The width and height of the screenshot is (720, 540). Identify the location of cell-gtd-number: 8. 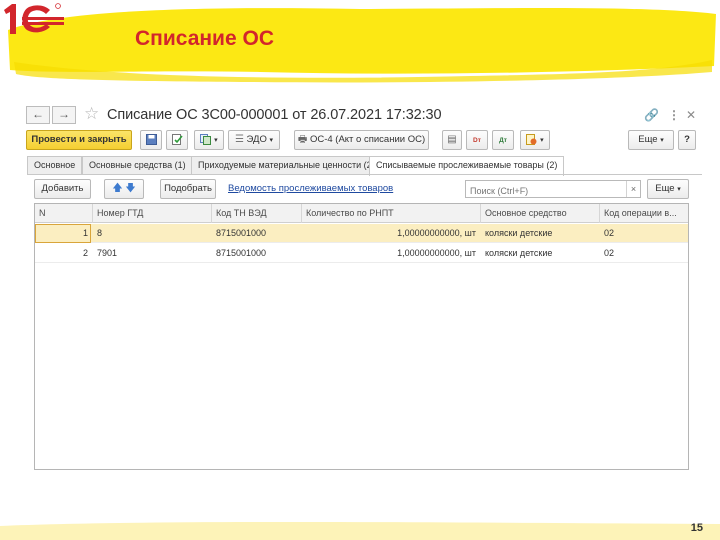
(152, 233).